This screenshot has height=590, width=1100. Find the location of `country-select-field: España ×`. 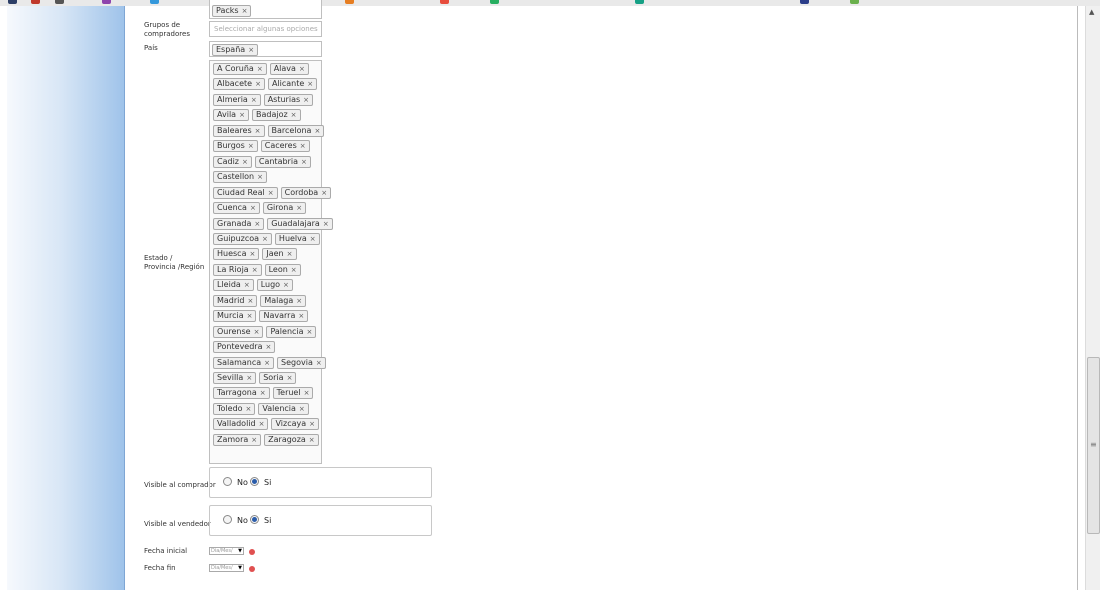

country-select-field: España × is located at coordinates (265, 49).